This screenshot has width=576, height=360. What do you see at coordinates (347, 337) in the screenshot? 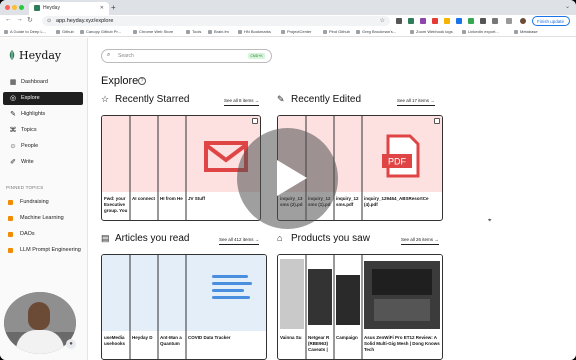
I see `card-caption: Campaign` at bounding box center [347, 337].